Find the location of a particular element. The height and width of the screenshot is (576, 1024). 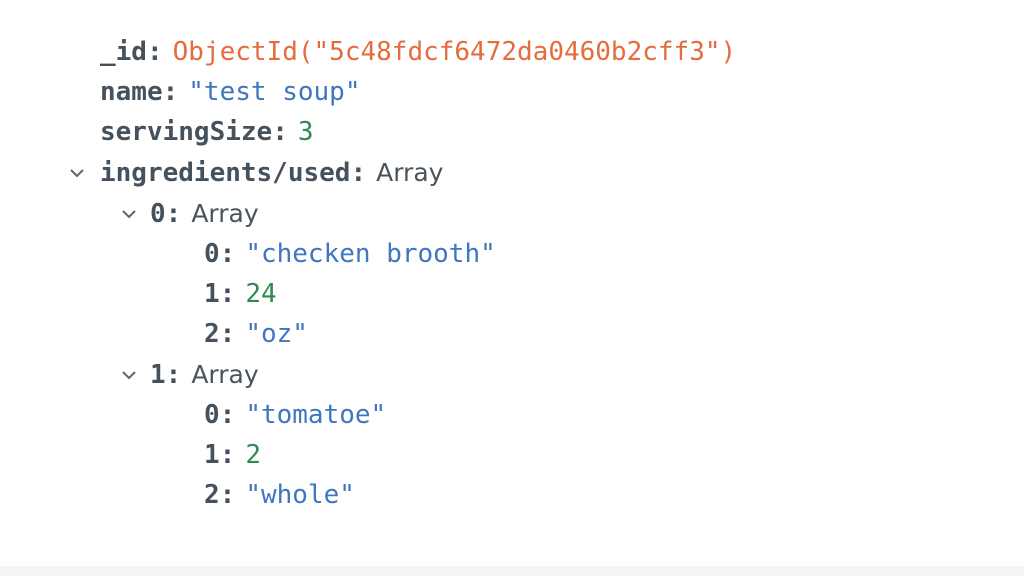

array-item: 2: "oz" is located at coordinates (256, 334).